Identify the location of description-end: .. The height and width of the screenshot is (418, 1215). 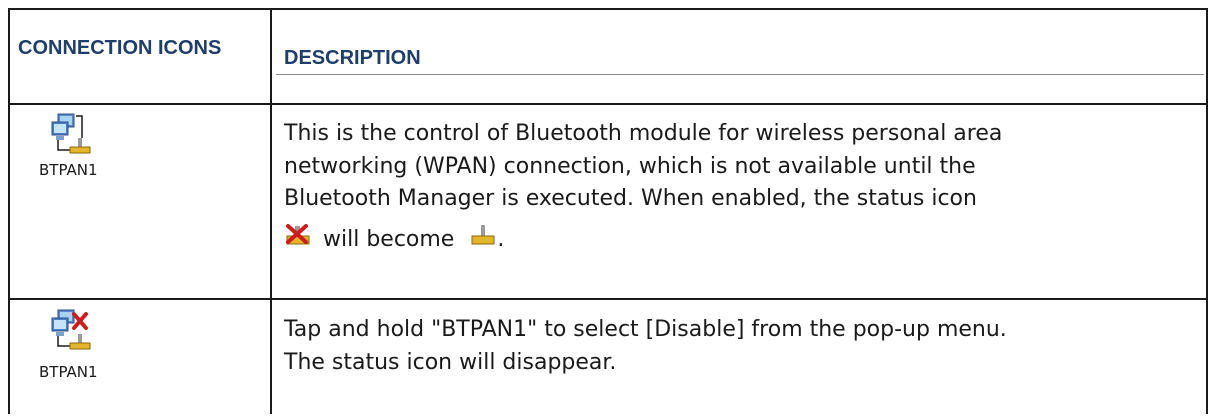
(501, 239).